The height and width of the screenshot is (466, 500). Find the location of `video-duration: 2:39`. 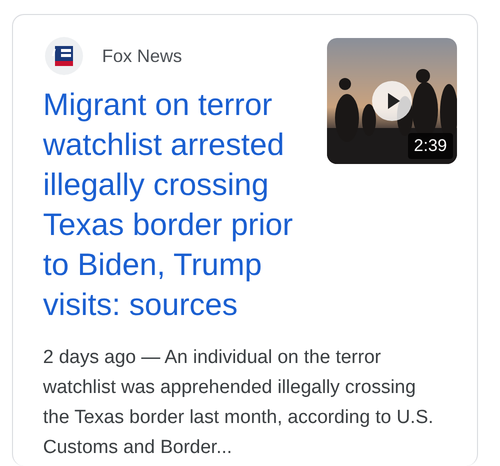

video-duration: 2:39 is located at coordinates (430, 146).